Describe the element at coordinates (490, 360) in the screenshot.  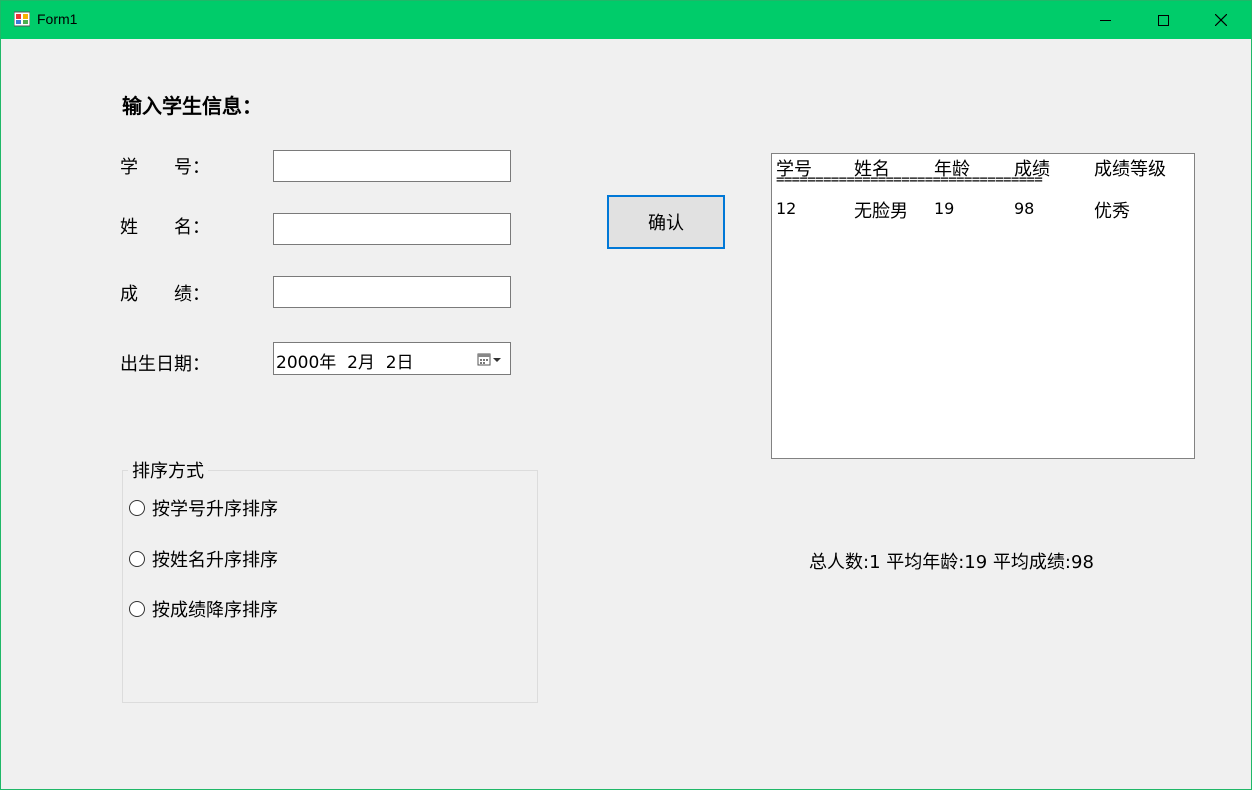
I see `calendar-icon` at that location.